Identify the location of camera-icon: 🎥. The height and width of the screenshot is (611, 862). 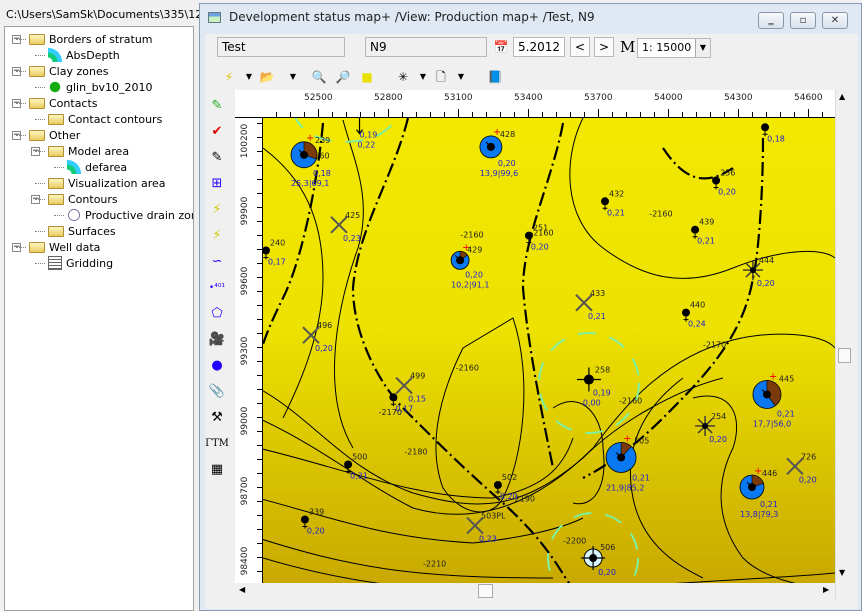
(217, 340).